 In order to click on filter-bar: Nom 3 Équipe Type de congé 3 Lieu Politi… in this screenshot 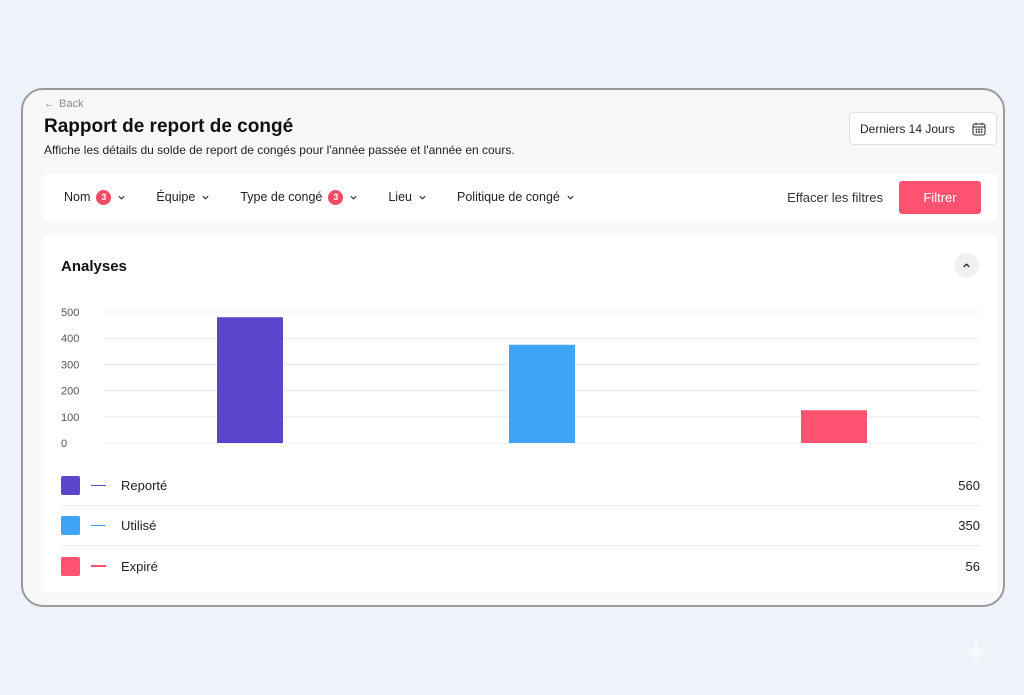, I will do `click(520, 197)`.